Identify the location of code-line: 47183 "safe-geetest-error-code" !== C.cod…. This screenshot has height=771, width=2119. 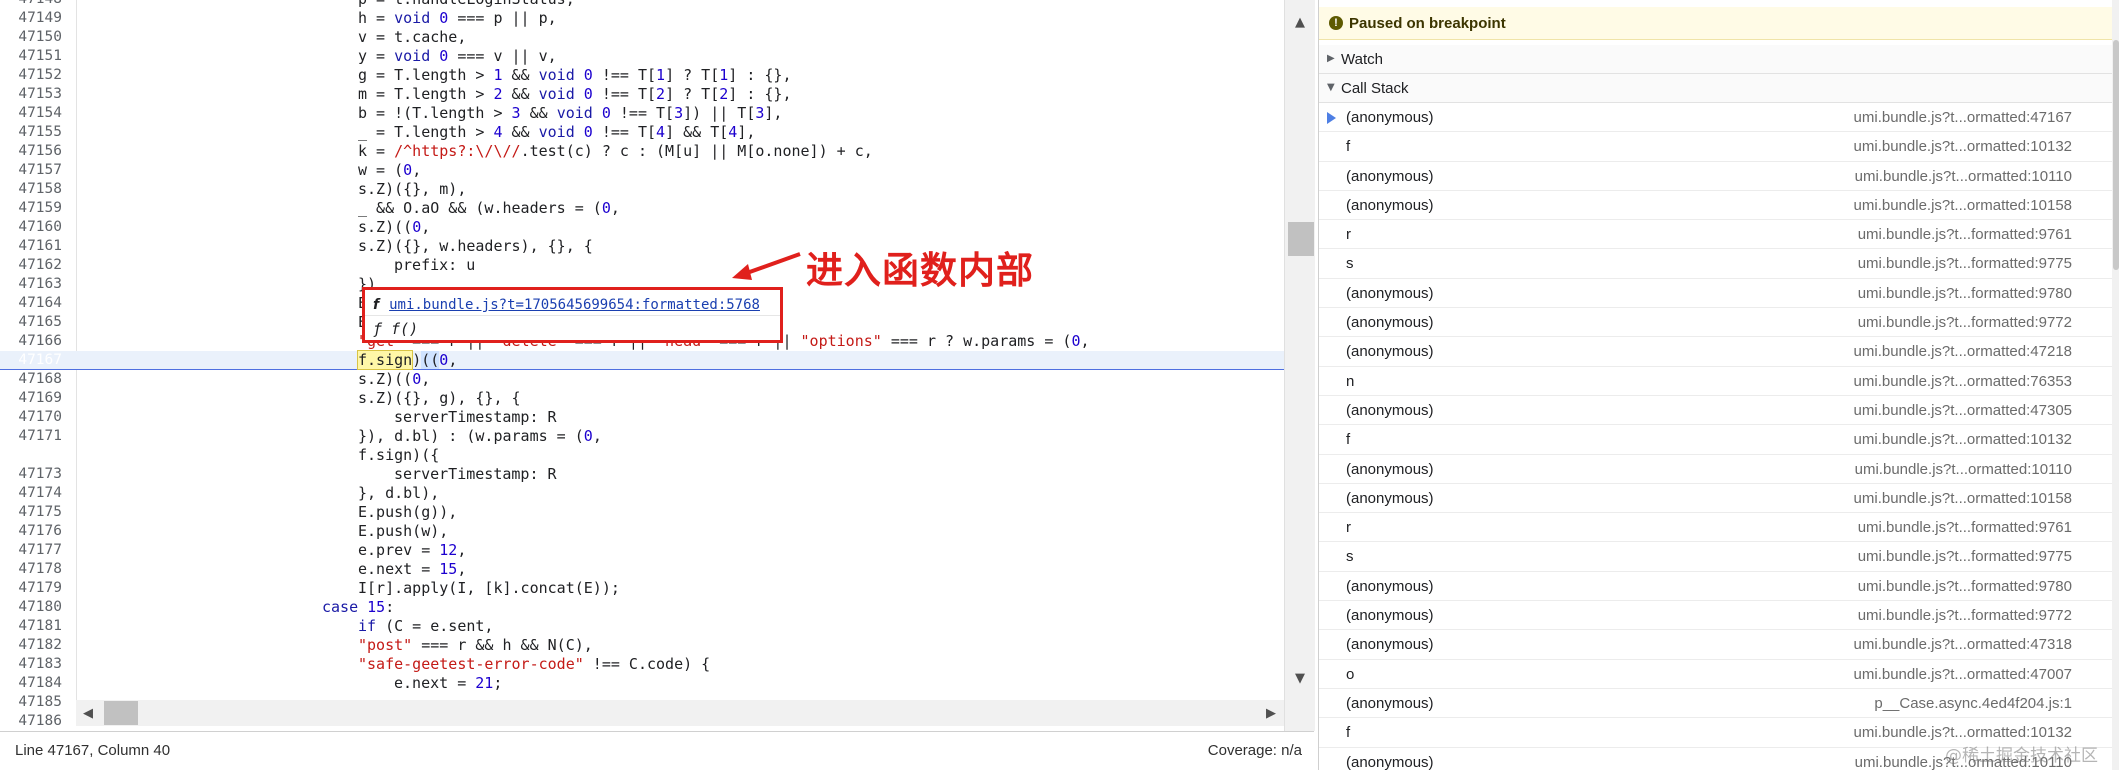
(642, 664).